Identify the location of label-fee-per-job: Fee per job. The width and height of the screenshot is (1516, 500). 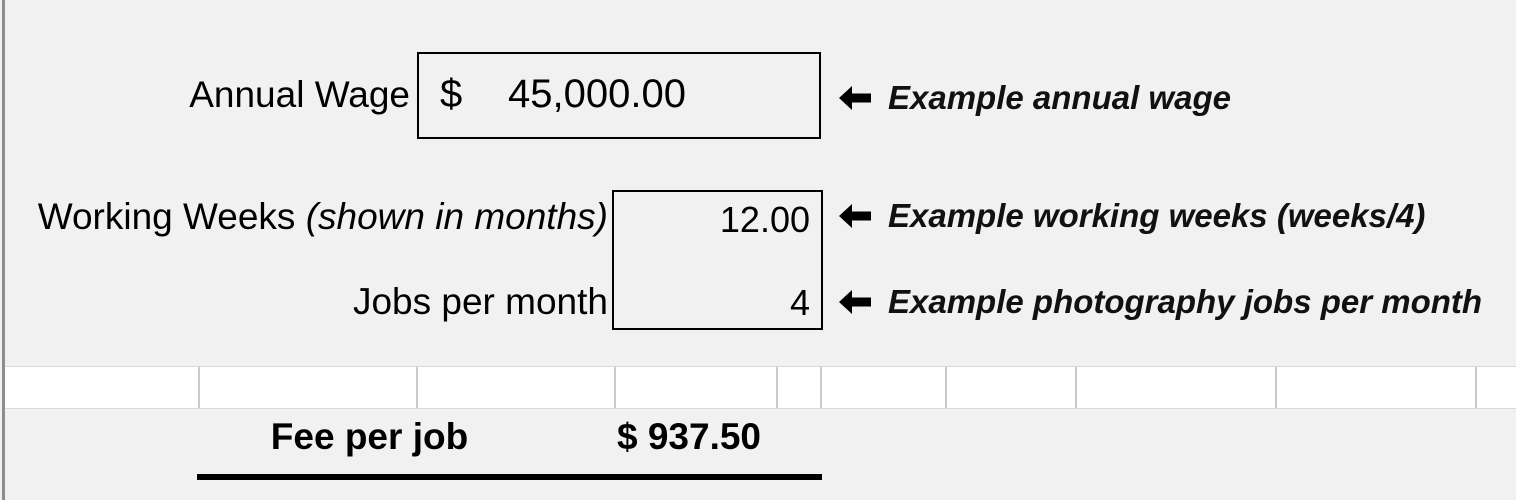
(369, 436).